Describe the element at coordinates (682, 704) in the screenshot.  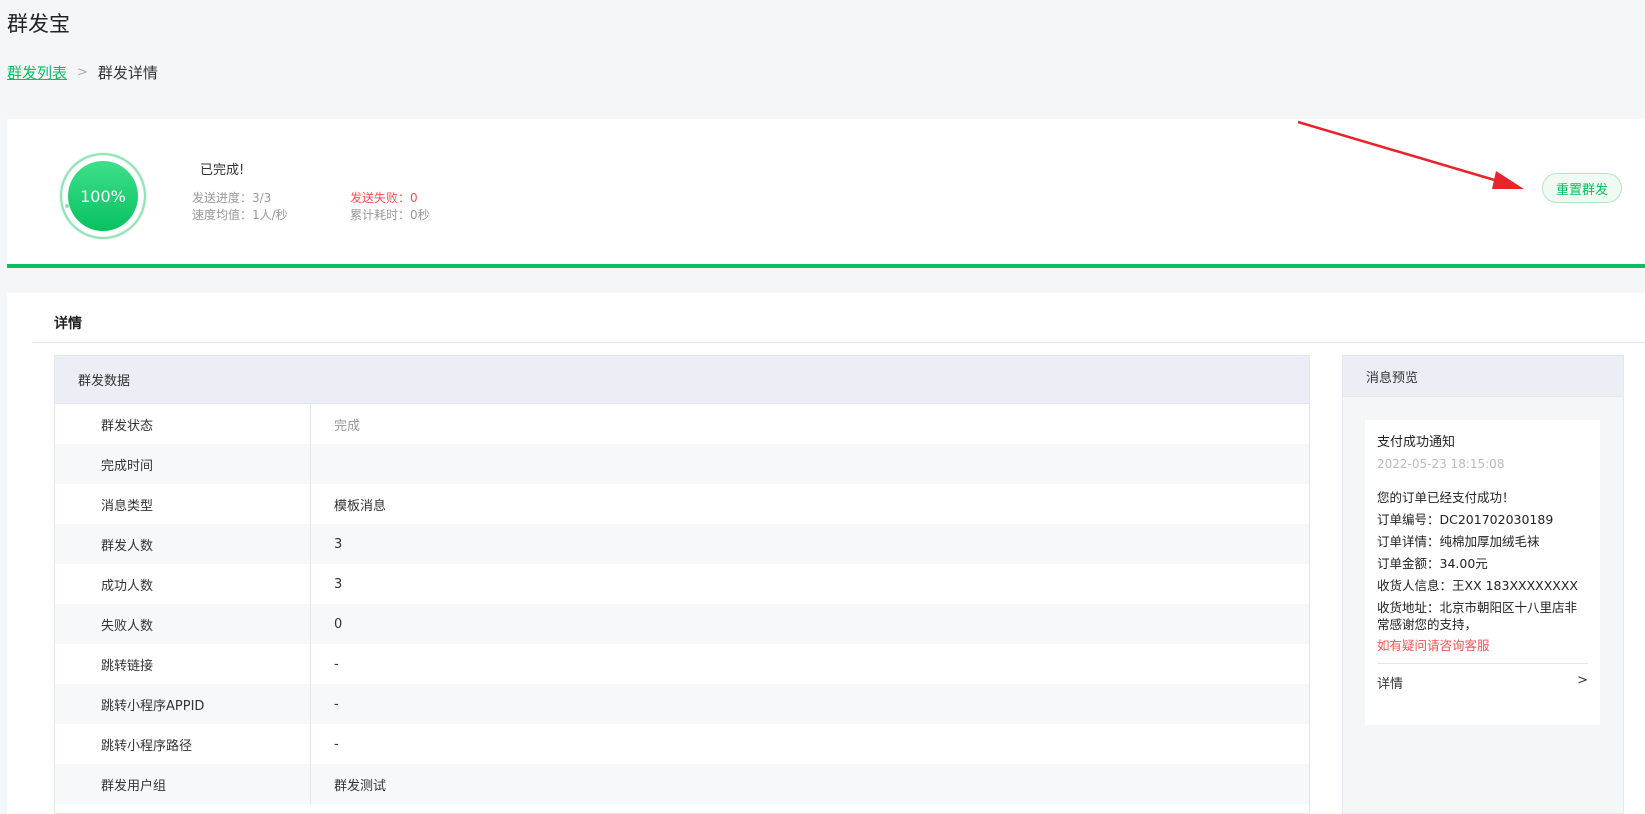
I see `table-row: 跳转小程序APPID -` at that location.